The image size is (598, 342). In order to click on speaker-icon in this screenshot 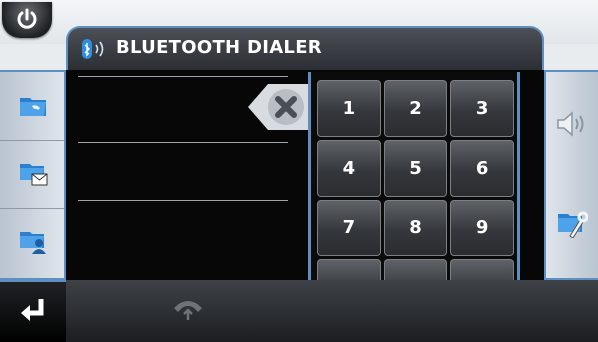, I will do `click(570, 124)`.